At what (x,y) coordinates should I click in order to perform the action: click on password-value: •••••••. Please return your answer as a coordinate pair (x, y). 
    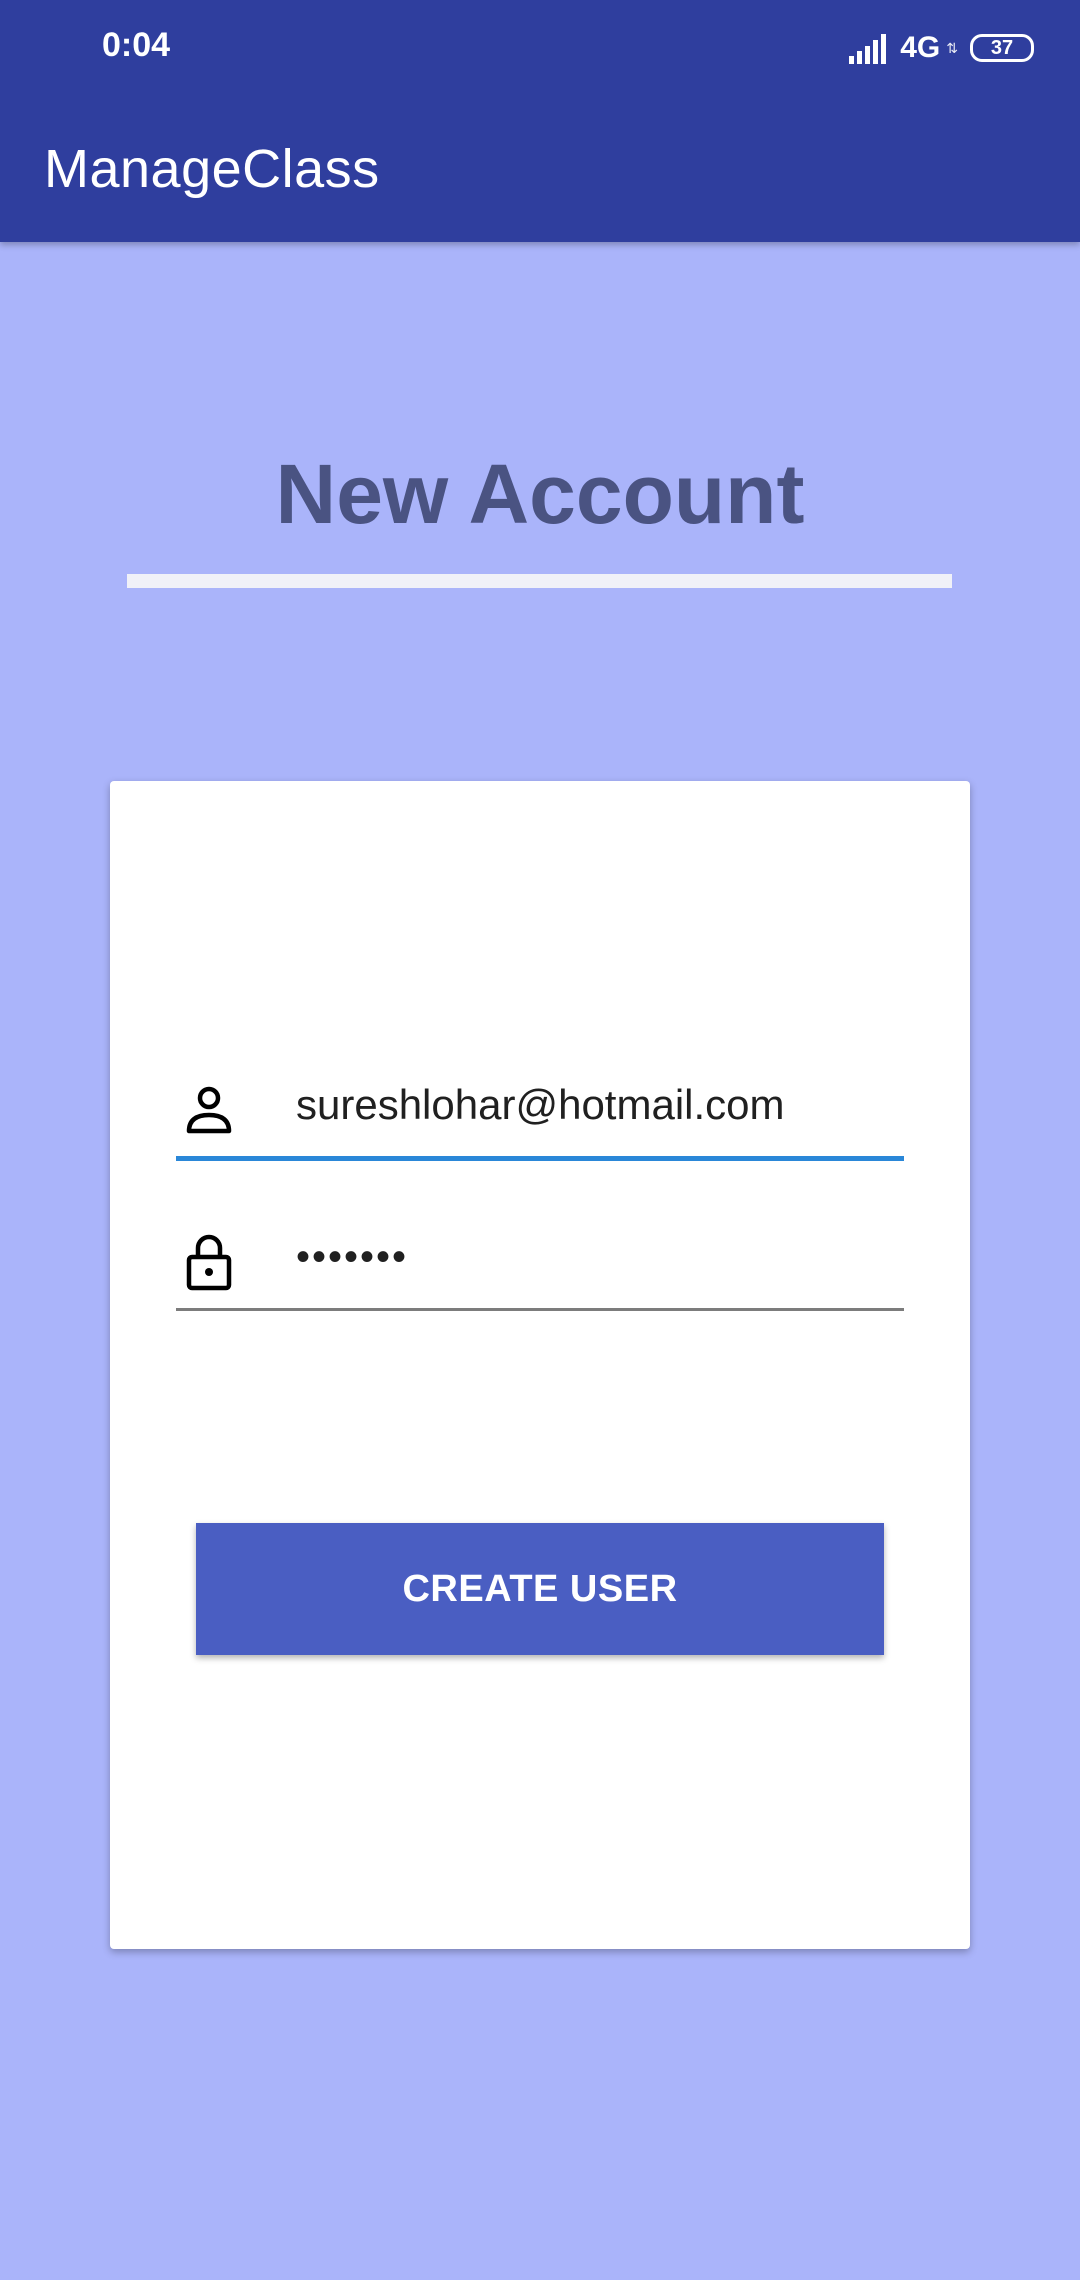
    Looking at the image, I should click on (352, 1257).